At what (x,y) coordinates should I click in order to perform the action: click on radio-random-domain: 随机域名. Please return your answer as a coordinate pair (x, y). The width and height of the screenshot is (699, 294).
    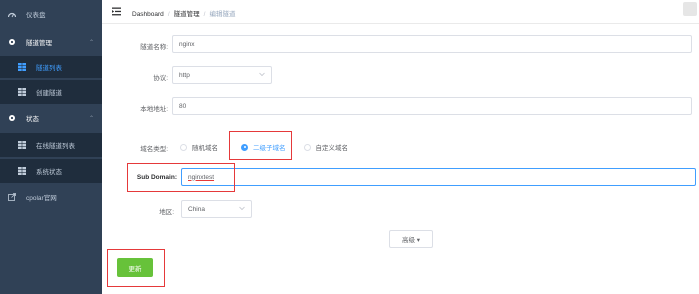
    Looking at the image, I should click on (199, 147).